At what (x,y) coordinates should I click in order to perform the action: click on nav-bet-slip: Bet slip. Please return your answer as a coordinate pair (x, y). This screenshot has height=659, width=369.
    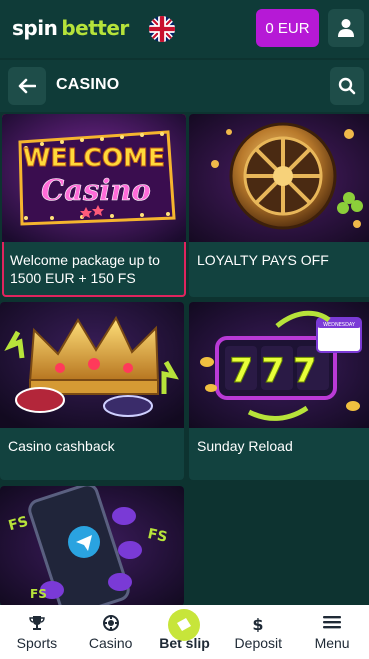
    Looking at the image, I should click on (185, 632).